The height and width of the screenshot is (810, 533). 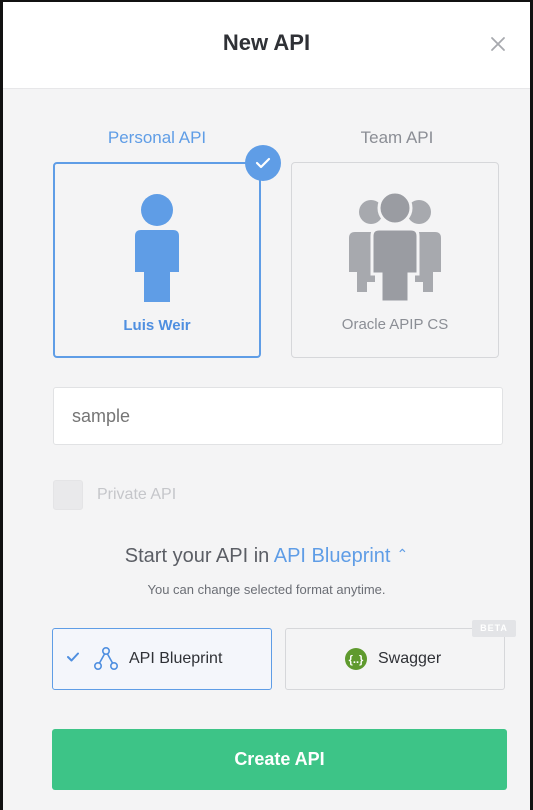 What do you see at coordinates (402, 554) in the screenshot?
I see `chevron-up-icon: ⌃` at bounding box center [402, 554].